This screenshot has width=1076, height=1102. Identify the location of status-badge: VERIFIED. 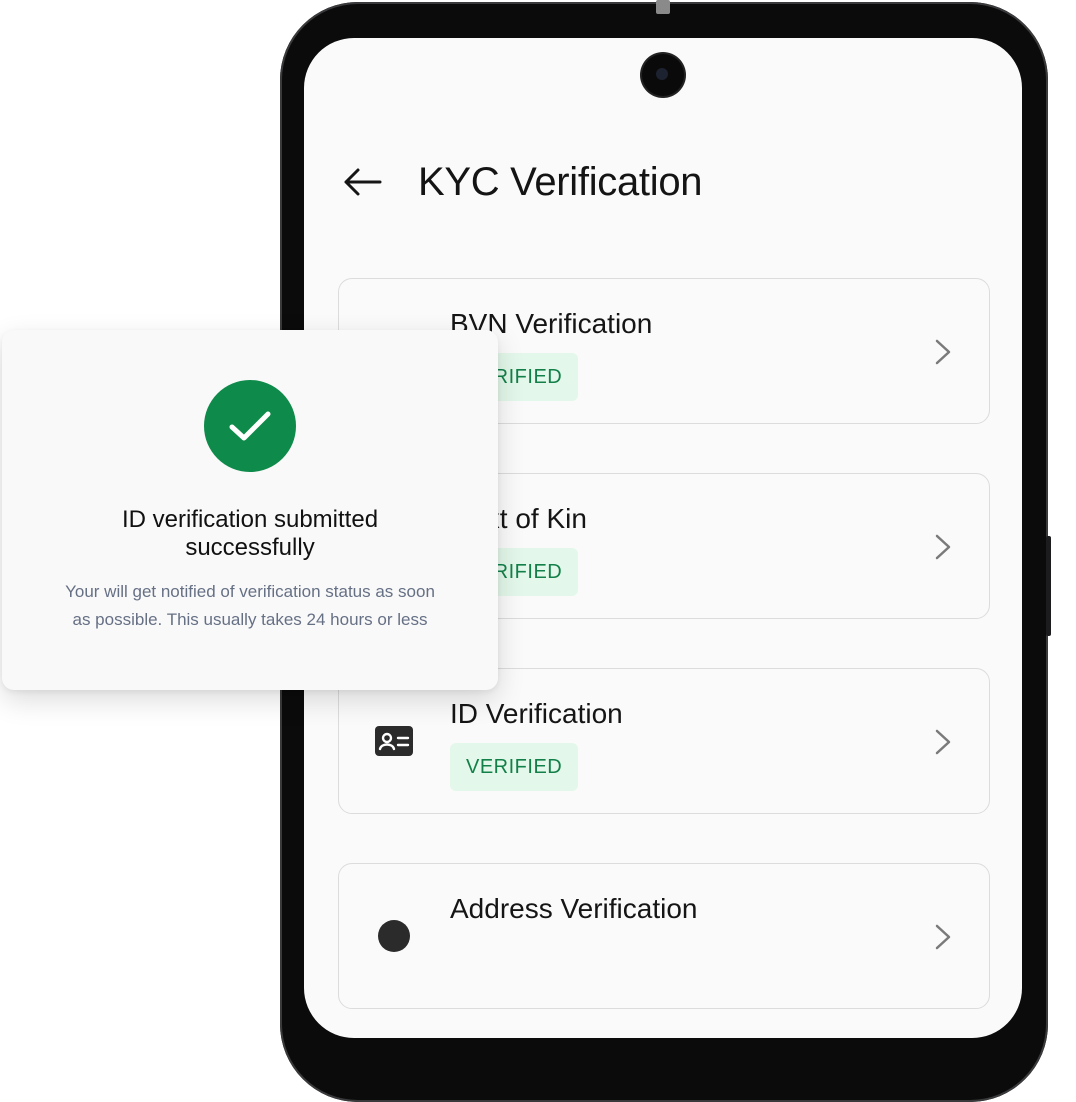
(514, 767).